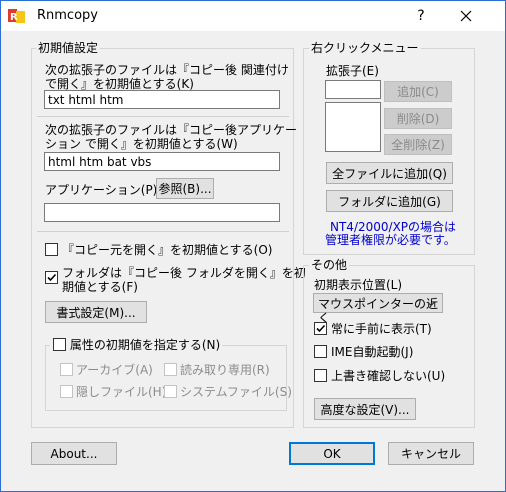 The height and width of the screenshot is (492, 506). Describe the element at coordinates (162, 212) in the screenshot. I see `app-input` at that location.